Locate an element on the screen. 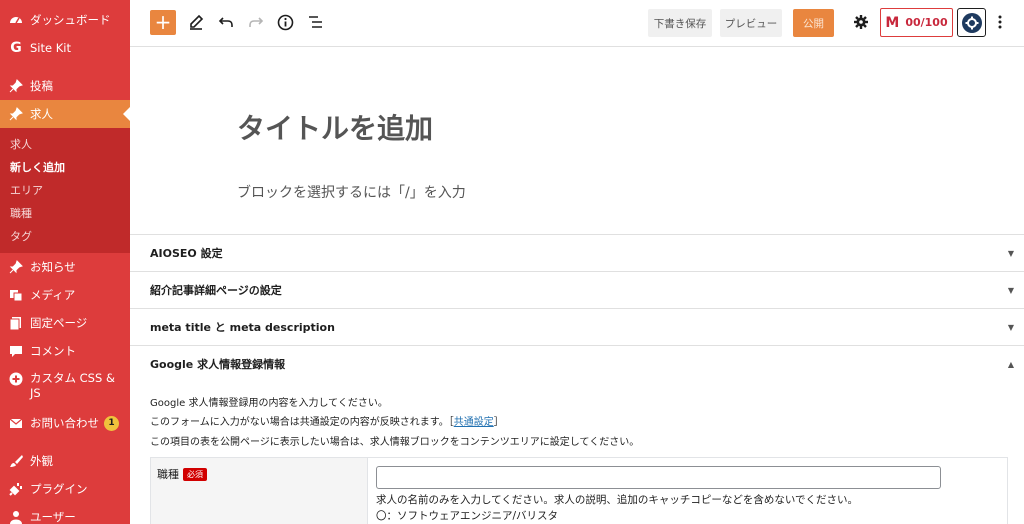 The image size is (1024, 524). submenu-item-add-new: 新しく追加 is located at coordinates (65, 166).